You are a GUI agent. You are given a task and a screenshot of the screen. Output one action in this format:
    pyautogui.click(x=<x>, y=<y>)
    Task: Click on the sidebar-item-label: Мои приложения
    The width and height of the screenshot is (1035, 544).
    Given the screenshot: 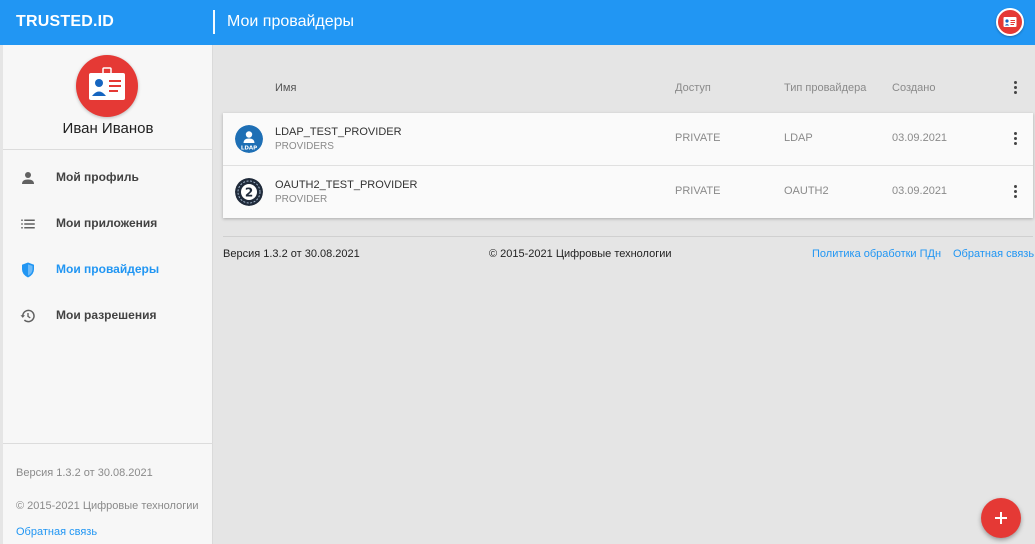 What is the action you would take?
    pyautogui.click(x=107, y=223)
    